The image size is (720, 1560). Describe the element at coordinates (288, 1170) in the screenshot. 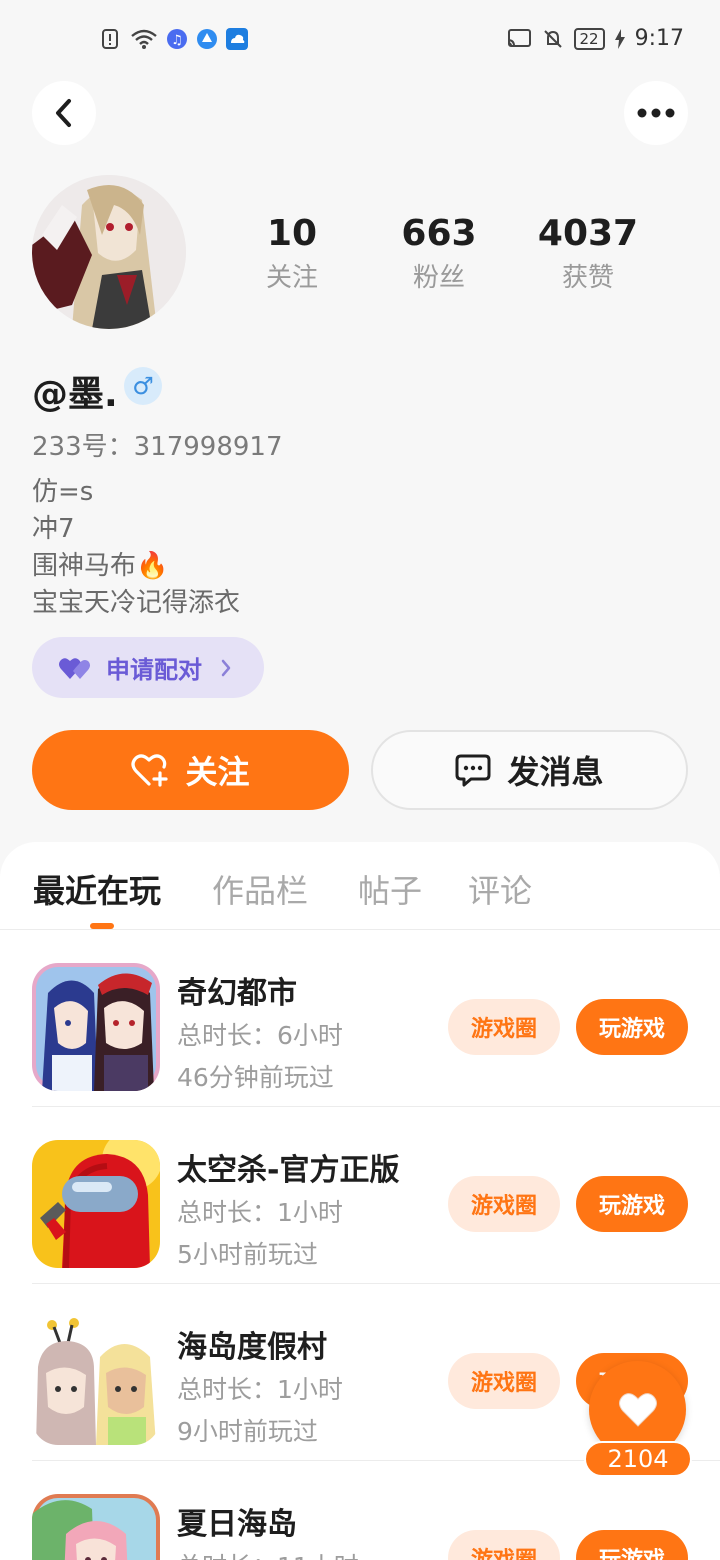

I see `game-title: 太空杀-官方正版` at that location.